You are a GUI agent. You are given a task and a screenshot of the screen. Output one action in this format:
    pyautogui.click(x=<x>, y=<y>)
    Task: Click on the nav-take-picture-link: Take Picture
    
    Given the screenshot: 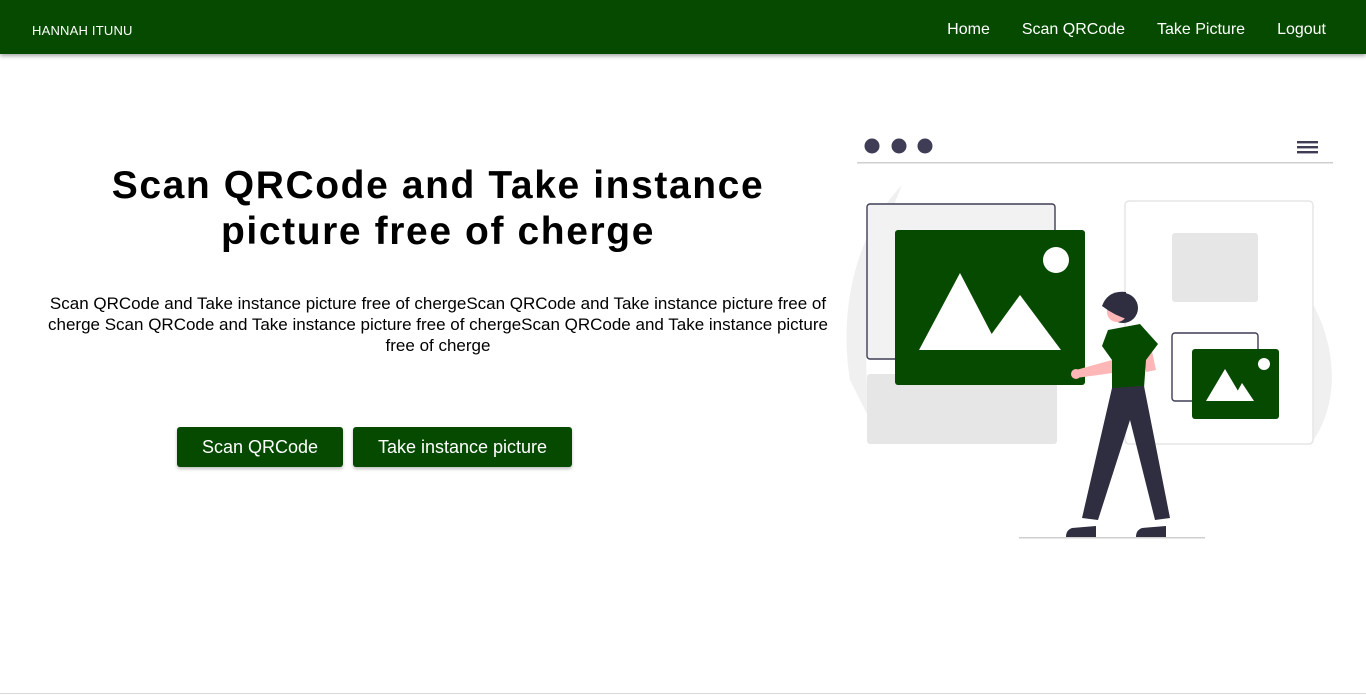 What is the action you would take?
    pyautogui.click(x=1201, y=30)
    